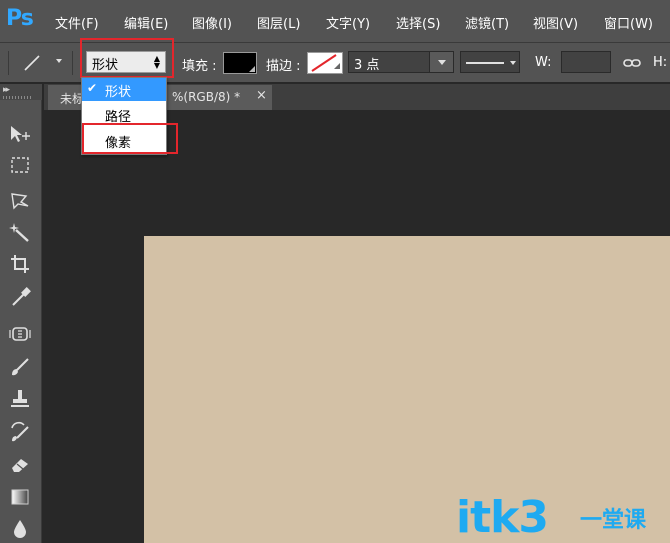 The height and width of the screenshot is (543, 670). What do you see at coordinates (240, 63) in the screenshot?
I see `fill-color-swatch` at bounding box center [240, 63].